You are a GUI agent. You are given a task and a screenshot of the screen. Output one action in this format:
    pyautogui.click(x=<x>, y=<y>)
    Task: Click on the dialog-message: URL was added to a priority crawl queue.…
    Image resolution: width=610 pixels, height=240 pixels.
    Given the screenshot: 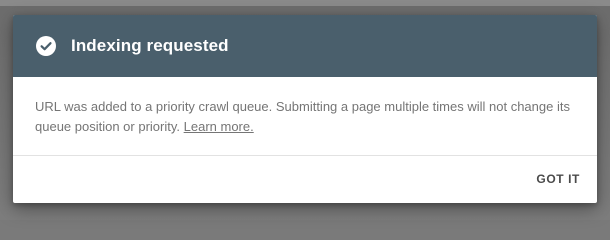 What is the action you would take?
    pyautogui.click(x=302, y=116)
    